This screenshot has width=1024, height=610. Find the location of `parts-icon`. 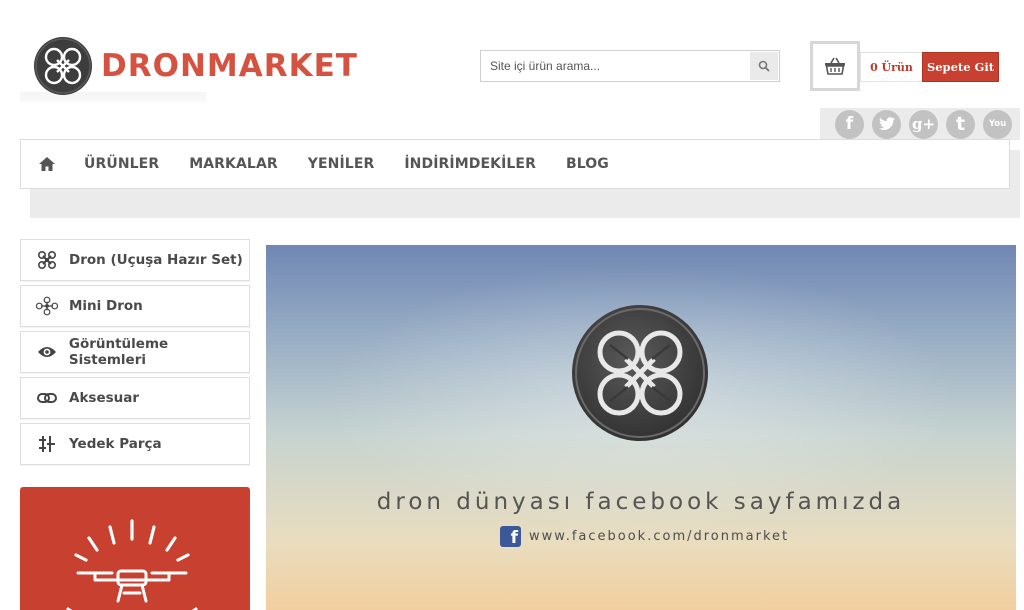

parts-icon is located at coordinates (47, 444).